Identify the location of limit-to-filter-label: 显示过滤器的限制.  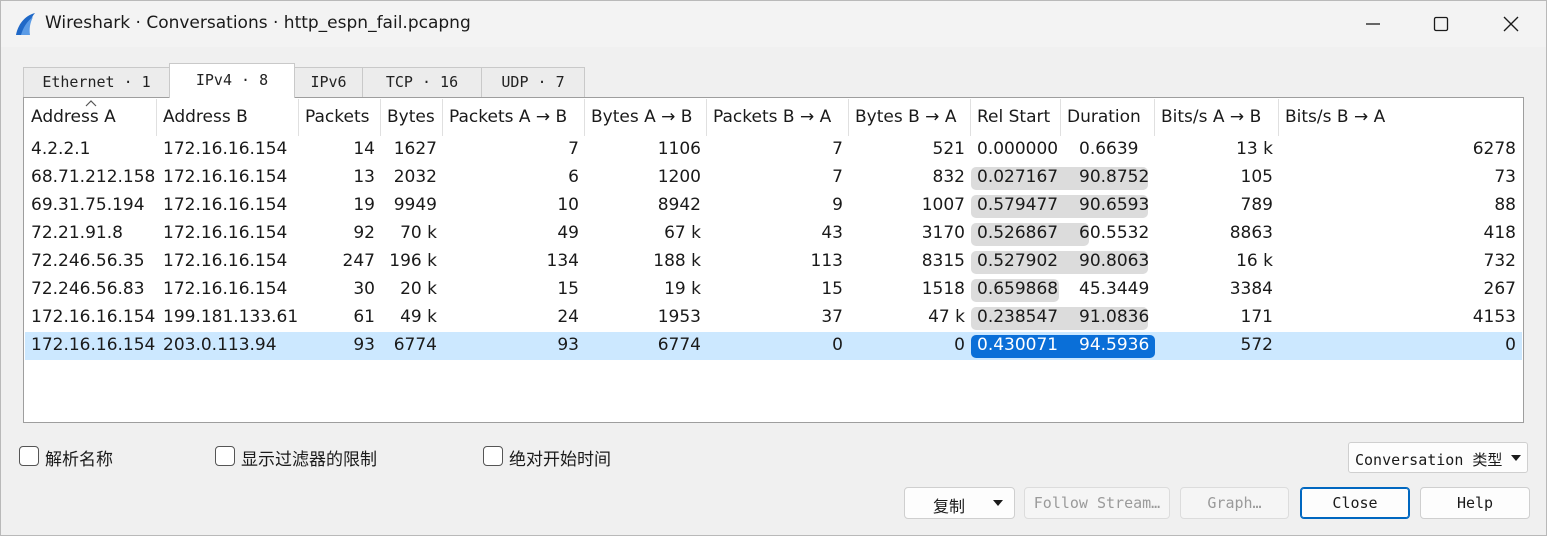
(309, 460).